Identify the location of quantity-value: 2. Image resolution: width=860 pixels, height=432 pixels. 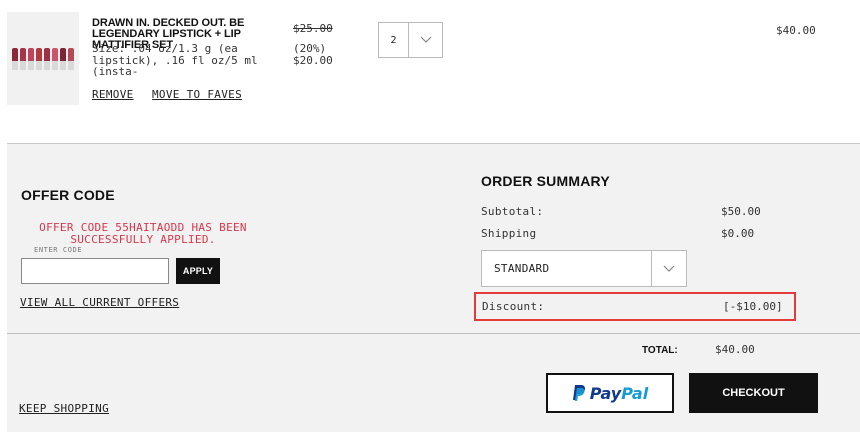
(394, 40).